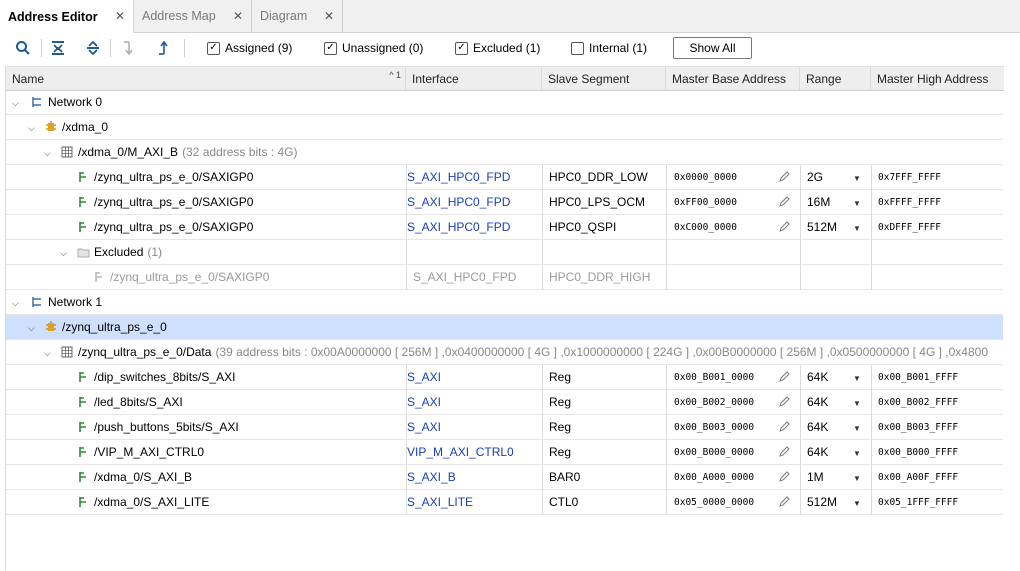 Image resolution: width=1020 pixels, height=571 pixels. What do you see at coordinates (714, 452) in the screenshot?
I see `master-base-address-field: 0x00_B000_0000` at bounding box center [714, 452].